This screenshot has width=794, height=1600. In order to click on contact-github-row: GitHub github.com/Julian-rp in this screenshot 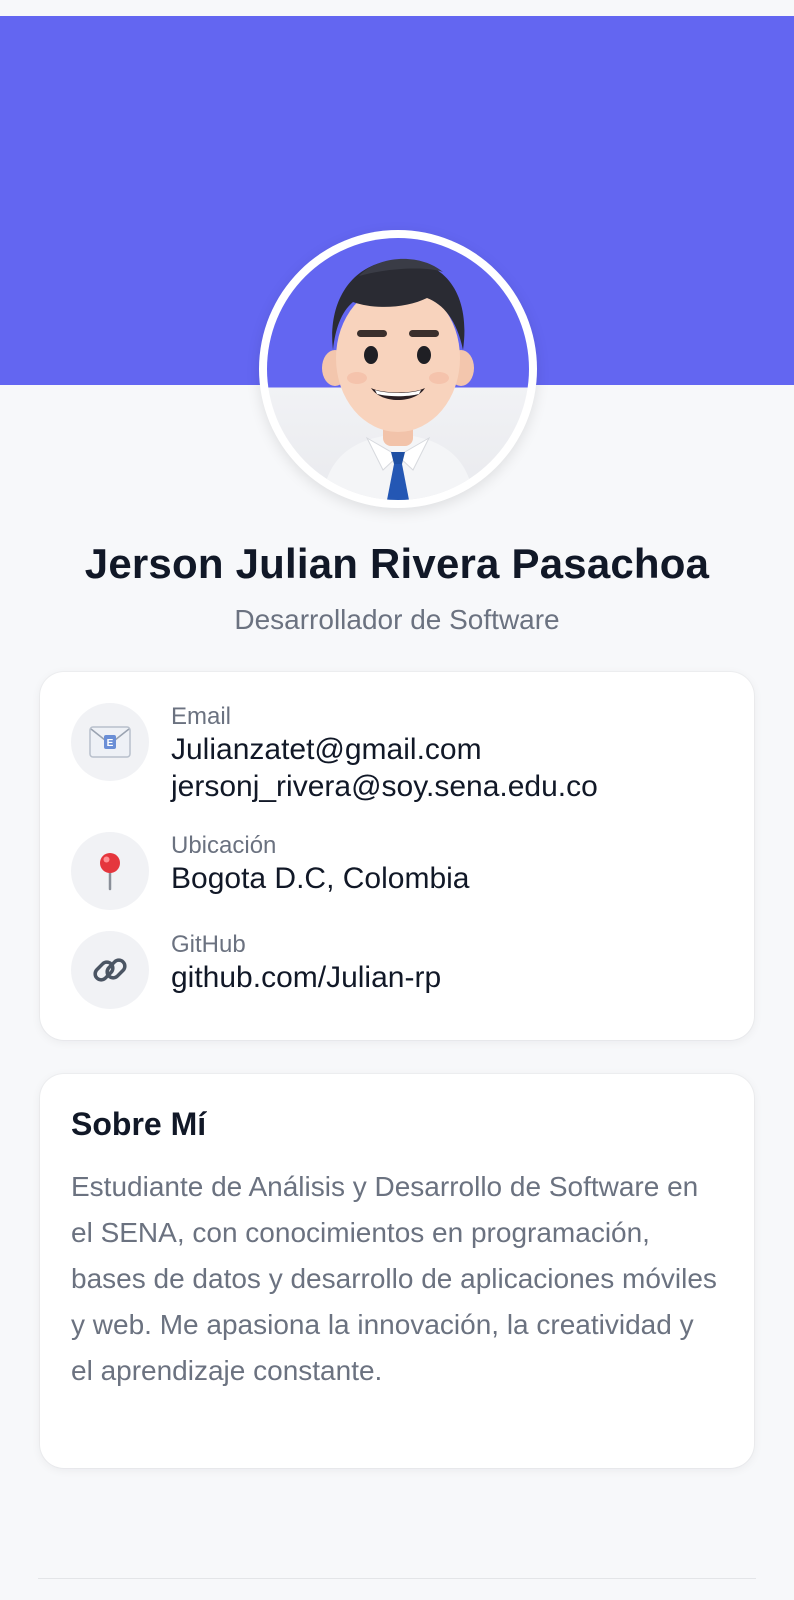, I will do `click(256, 970)`.